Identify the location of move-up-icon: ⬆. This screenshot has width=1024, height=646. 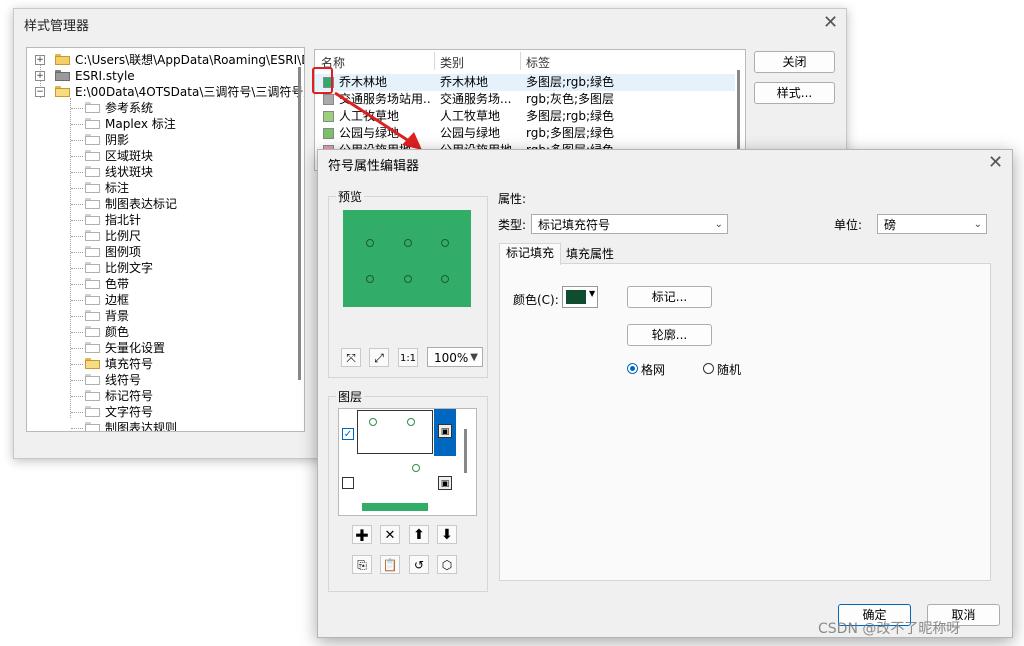
(419, 534).